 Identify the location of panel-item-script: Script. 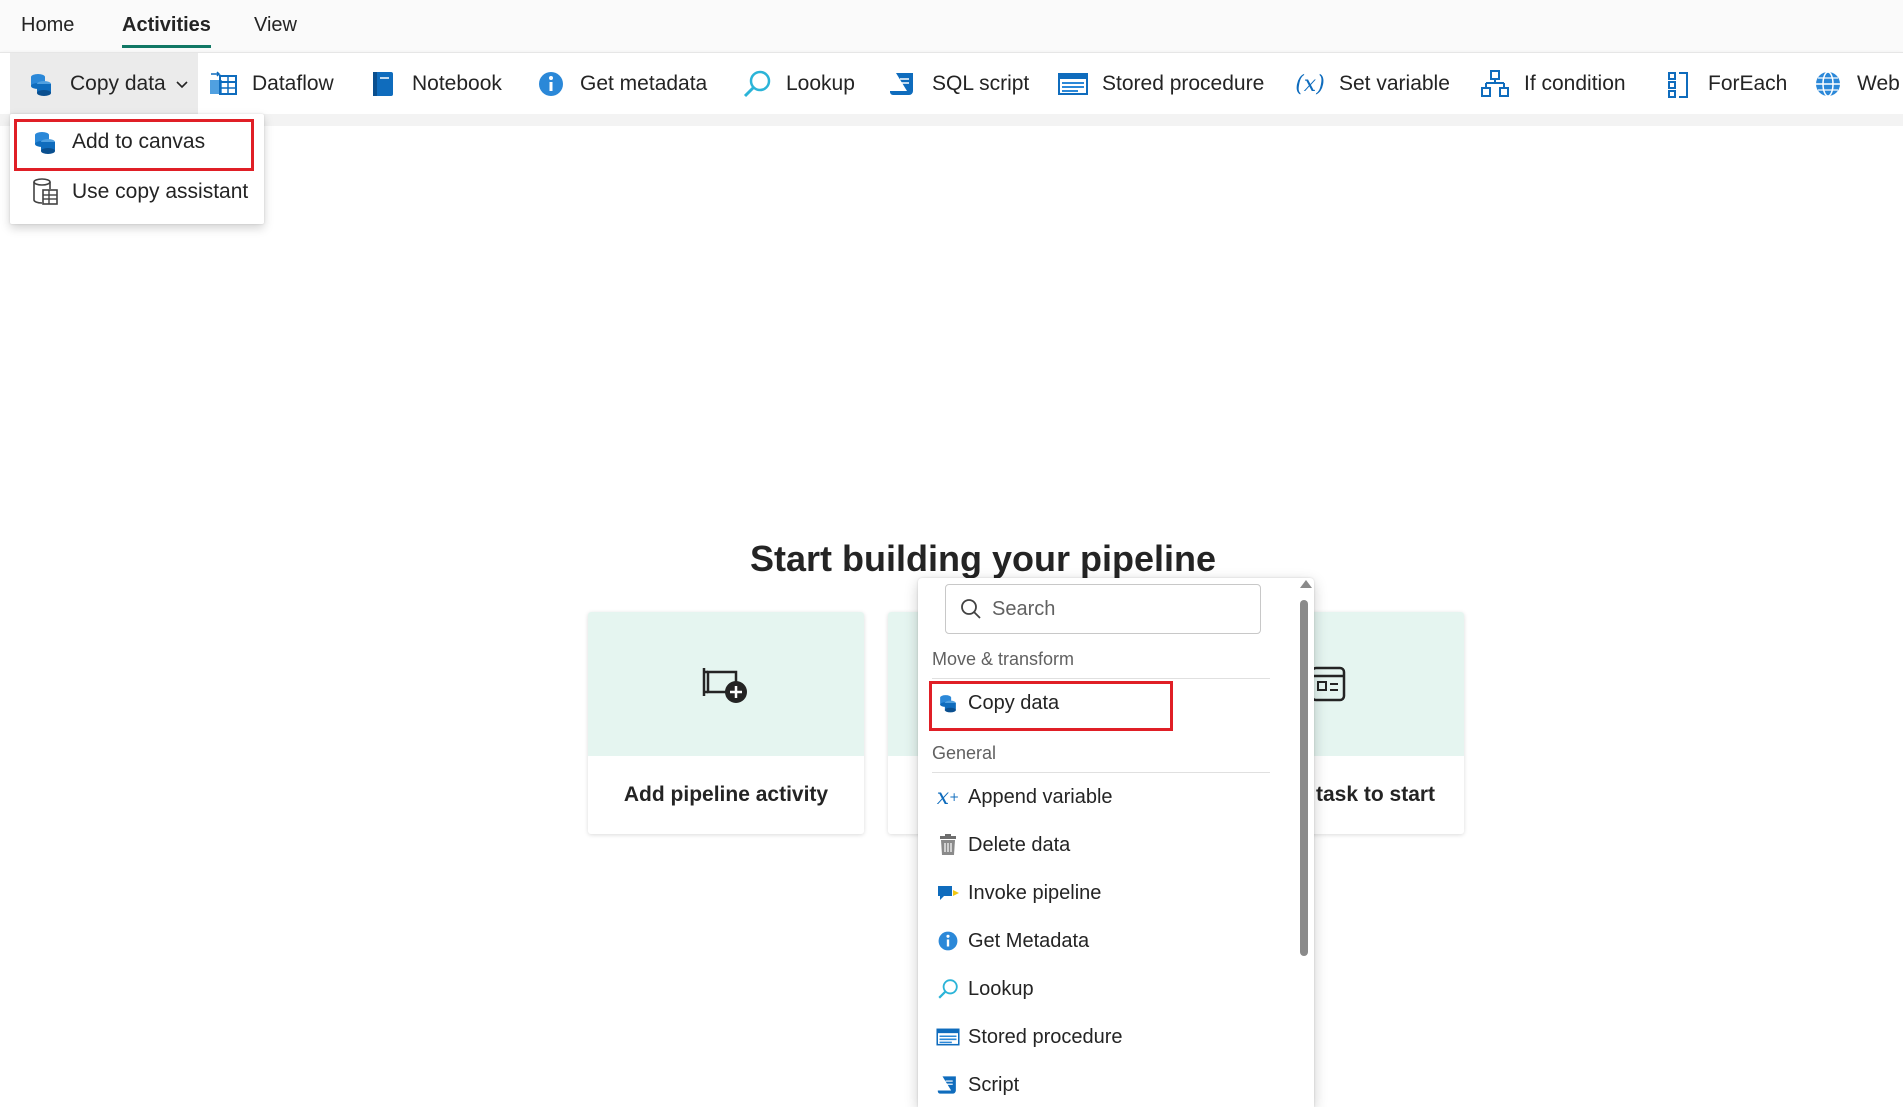
(977, 1085).